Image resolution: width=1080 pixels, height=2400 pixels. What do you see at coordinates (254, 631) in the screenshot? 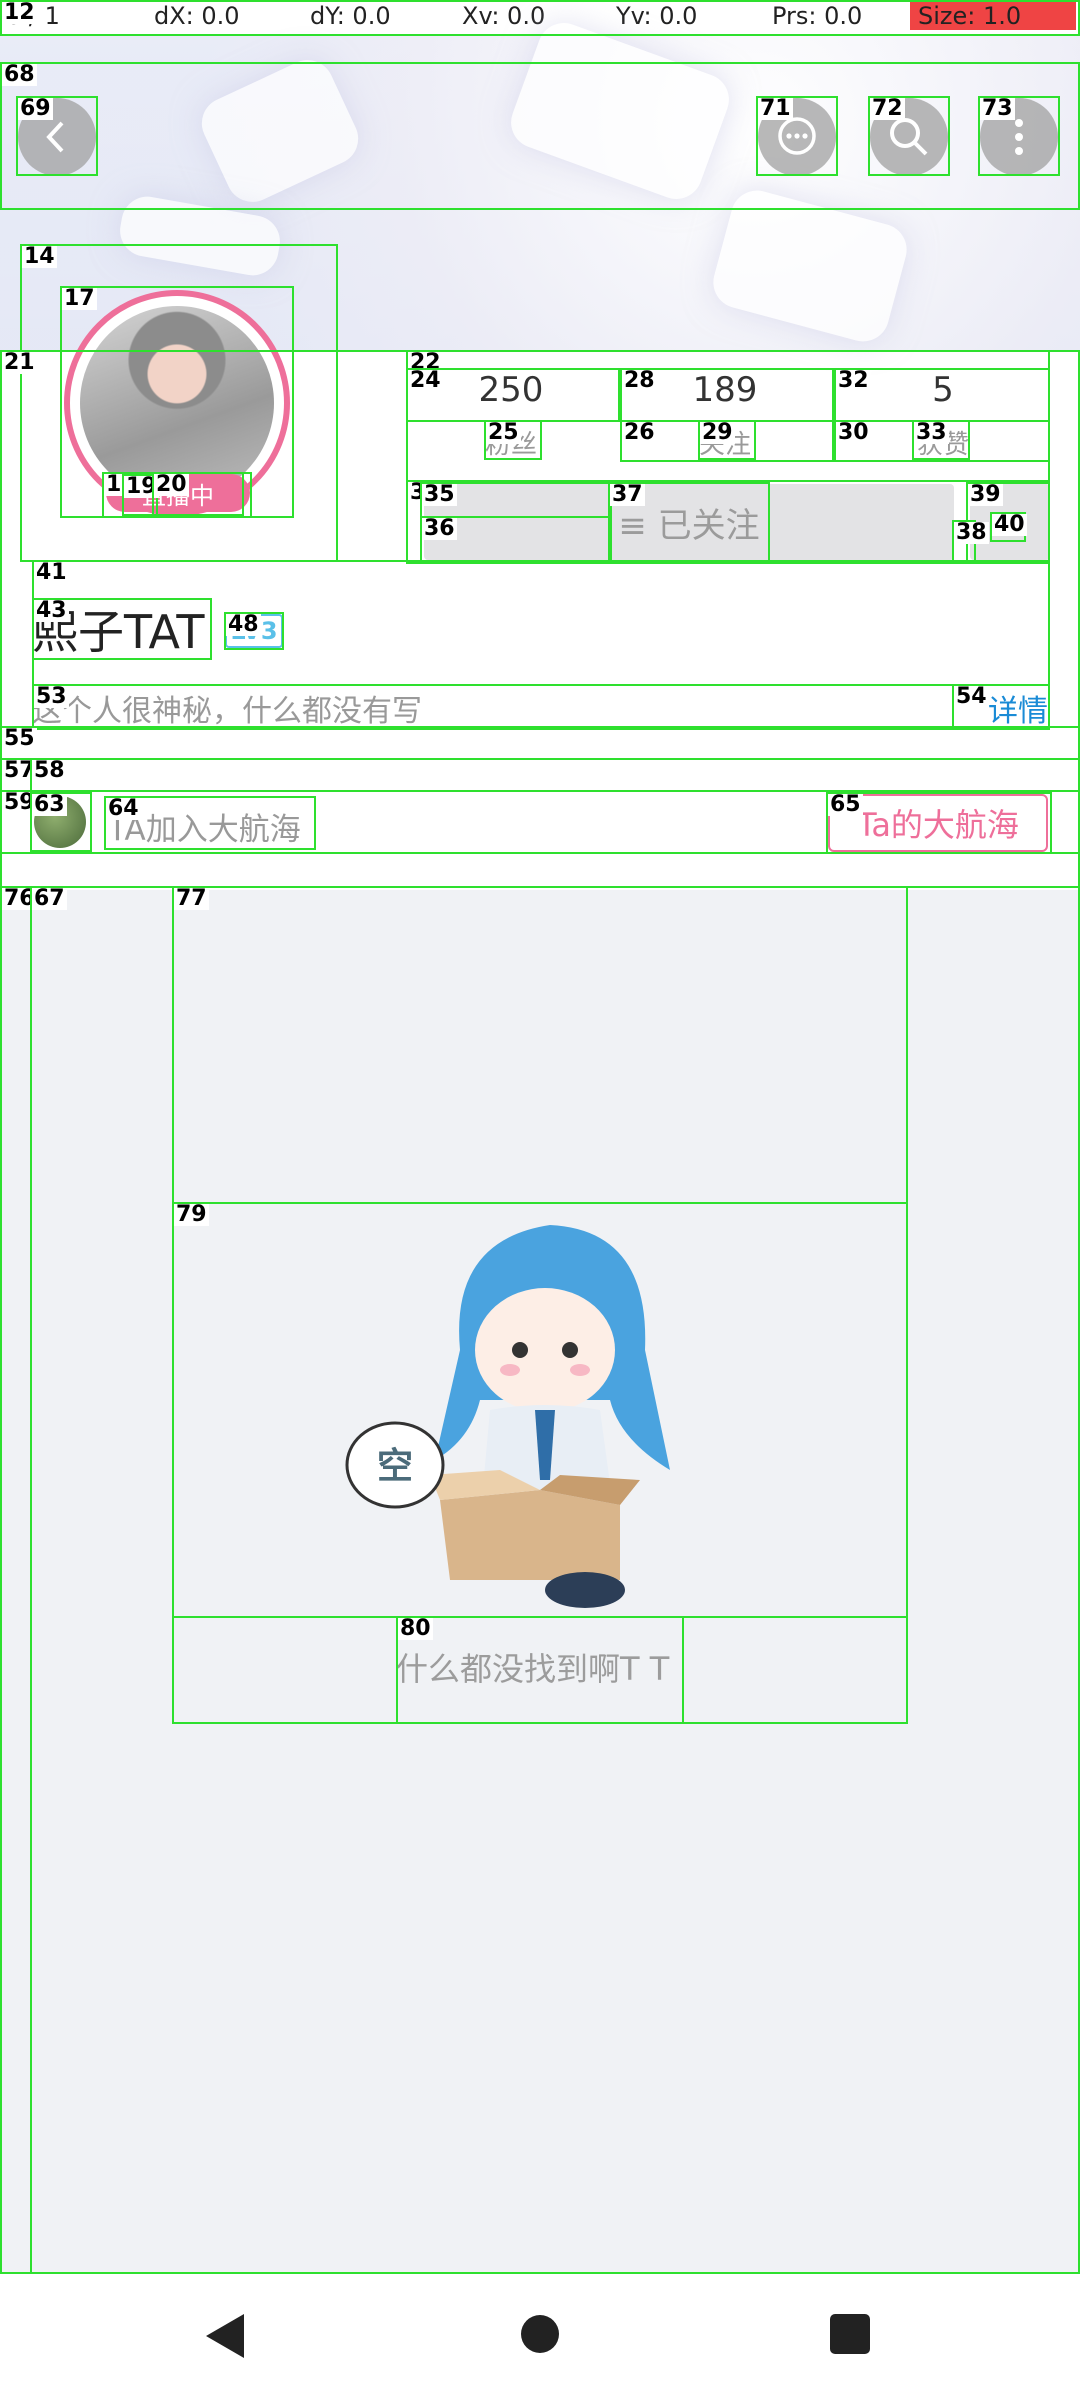
I see `overlay-48: 48` at bounding box center [254, 631].